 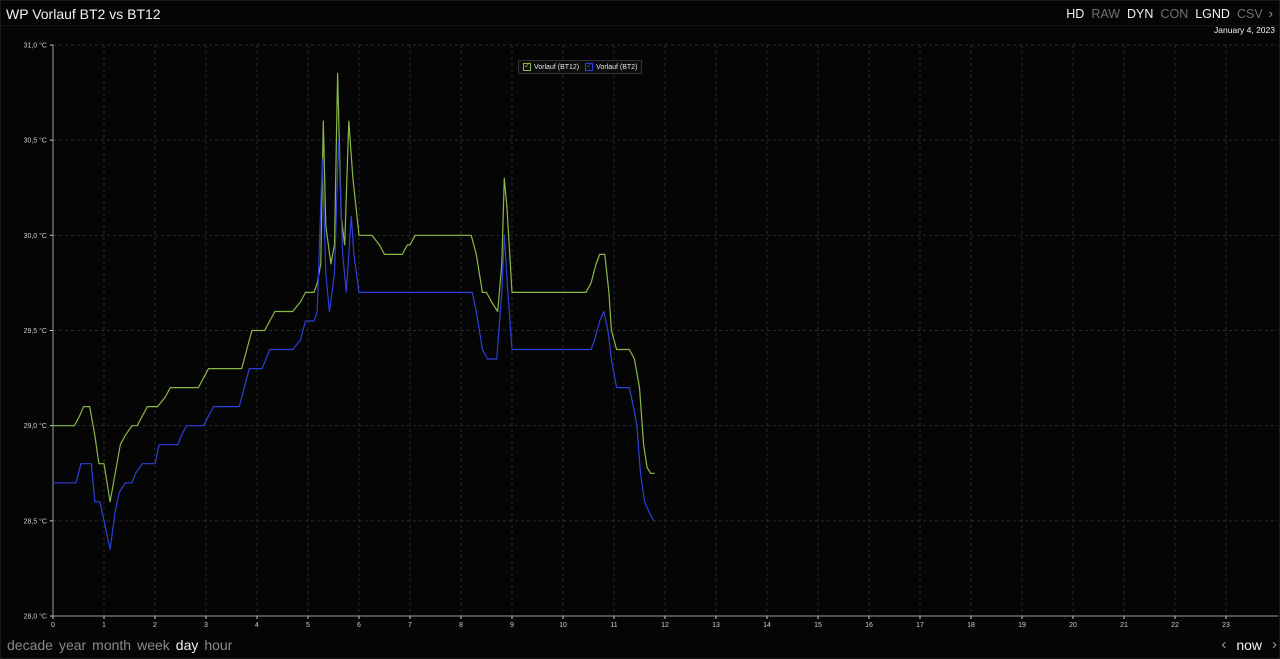 What do you see at coordinates (153, 645) in the screenshot?
I see `range-week: week` at bounding box center [153, 645].